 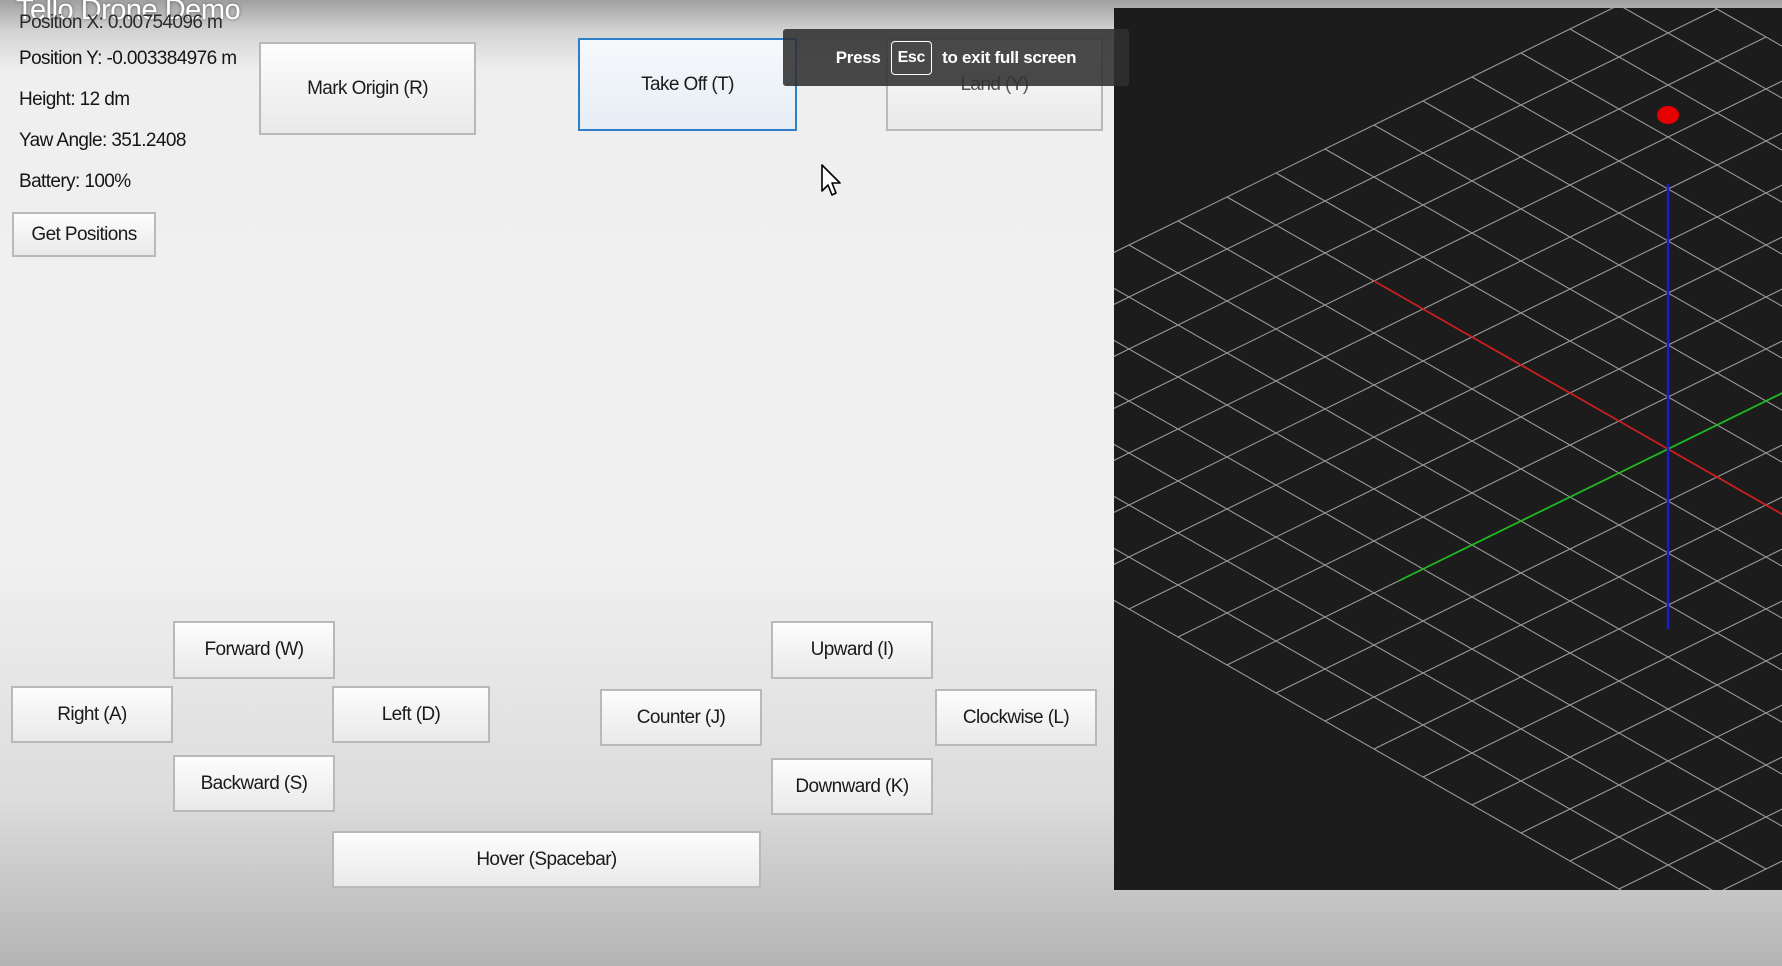 I want to click on fullscreen-notice-press: Press, so click(x=858, y=57).